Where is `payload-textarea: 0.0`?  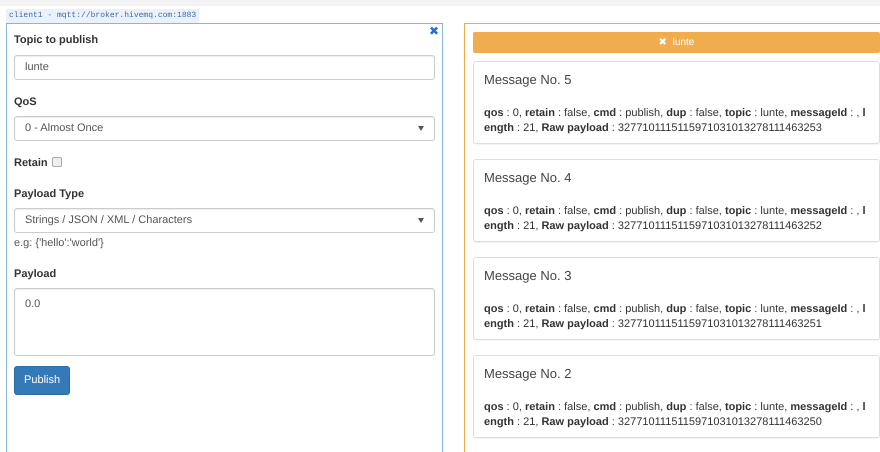
payload-textarea: 0.0 is located at coordinates (224, 322).